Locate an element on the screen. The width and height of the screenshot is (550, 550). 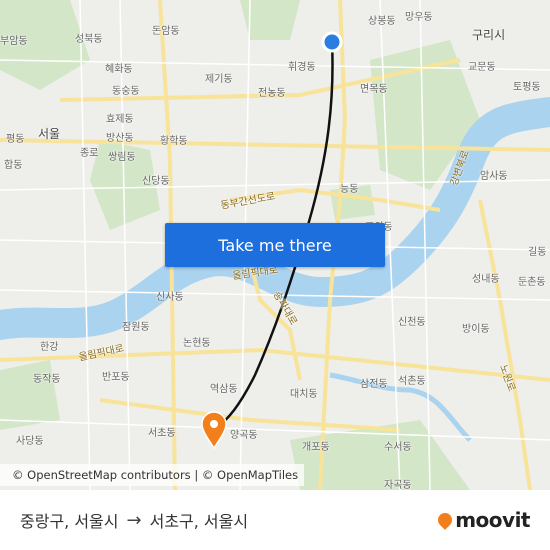
map-label: 성내동 is located at coordinates (486, 279).